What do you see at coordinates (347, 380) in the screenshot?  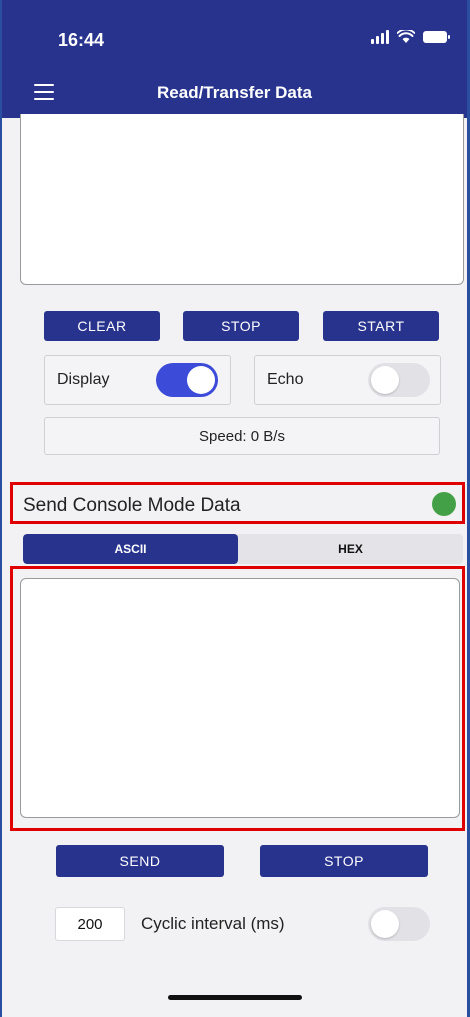 I see `echo-toggle-row: Echo` at bounding box center [347, 380].